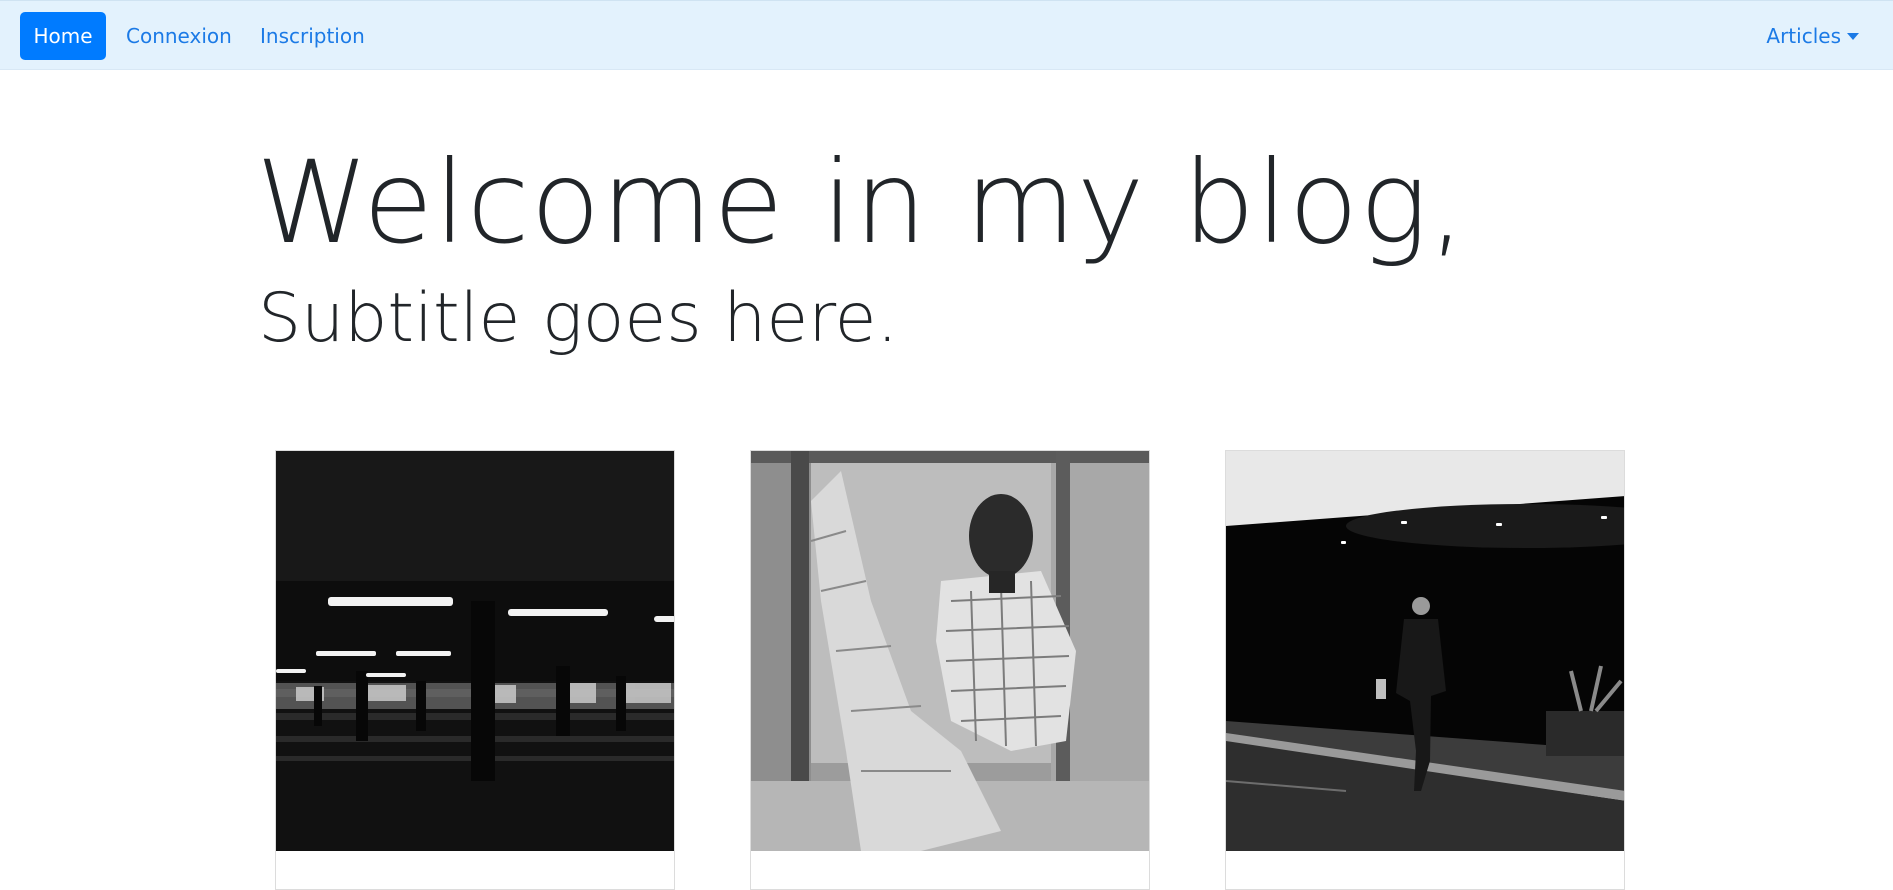  Describe the element at coordinates (946, 35) in the screenshot. I see `navbar: Home Connexion Inscription Articles` at that location.